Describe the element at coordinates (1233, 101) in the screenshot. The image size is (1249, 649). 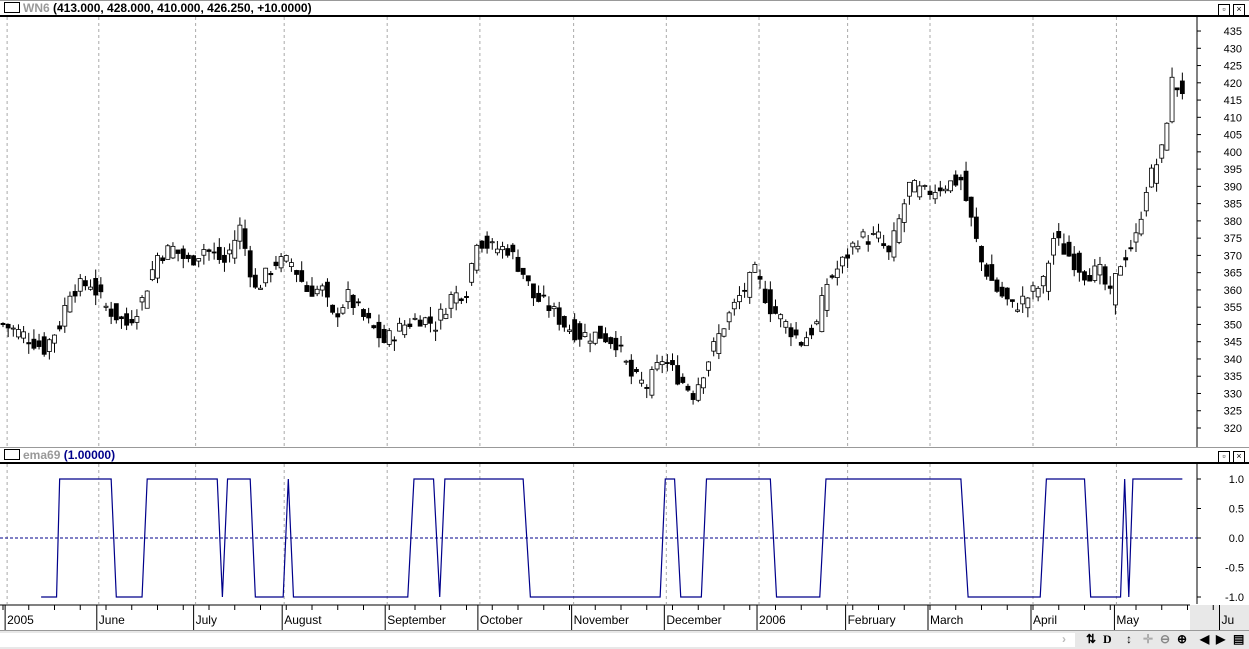
I see `y-tick-label: 415` at that location.